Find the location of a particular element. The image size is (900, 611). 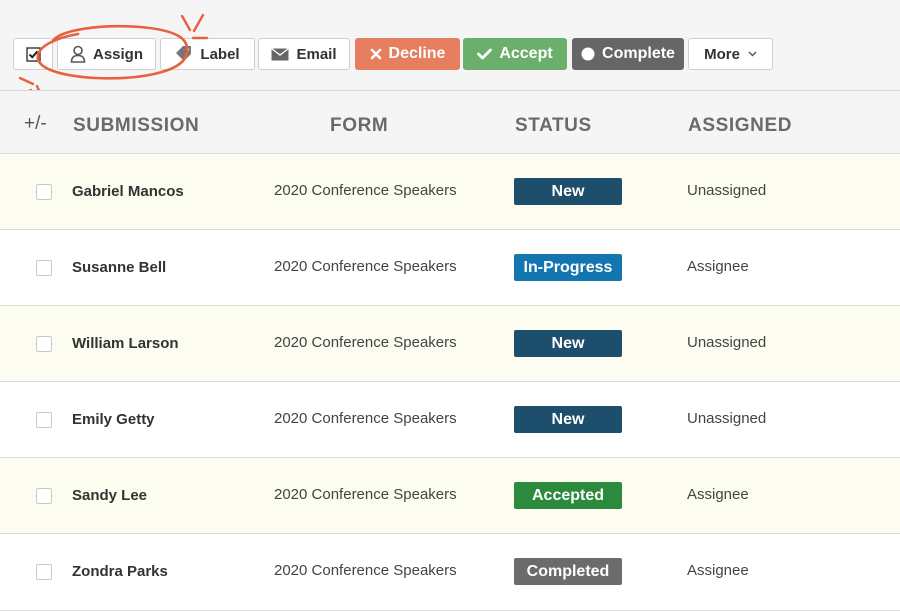

accept-label: Accept is located at coordinates (526, 53).